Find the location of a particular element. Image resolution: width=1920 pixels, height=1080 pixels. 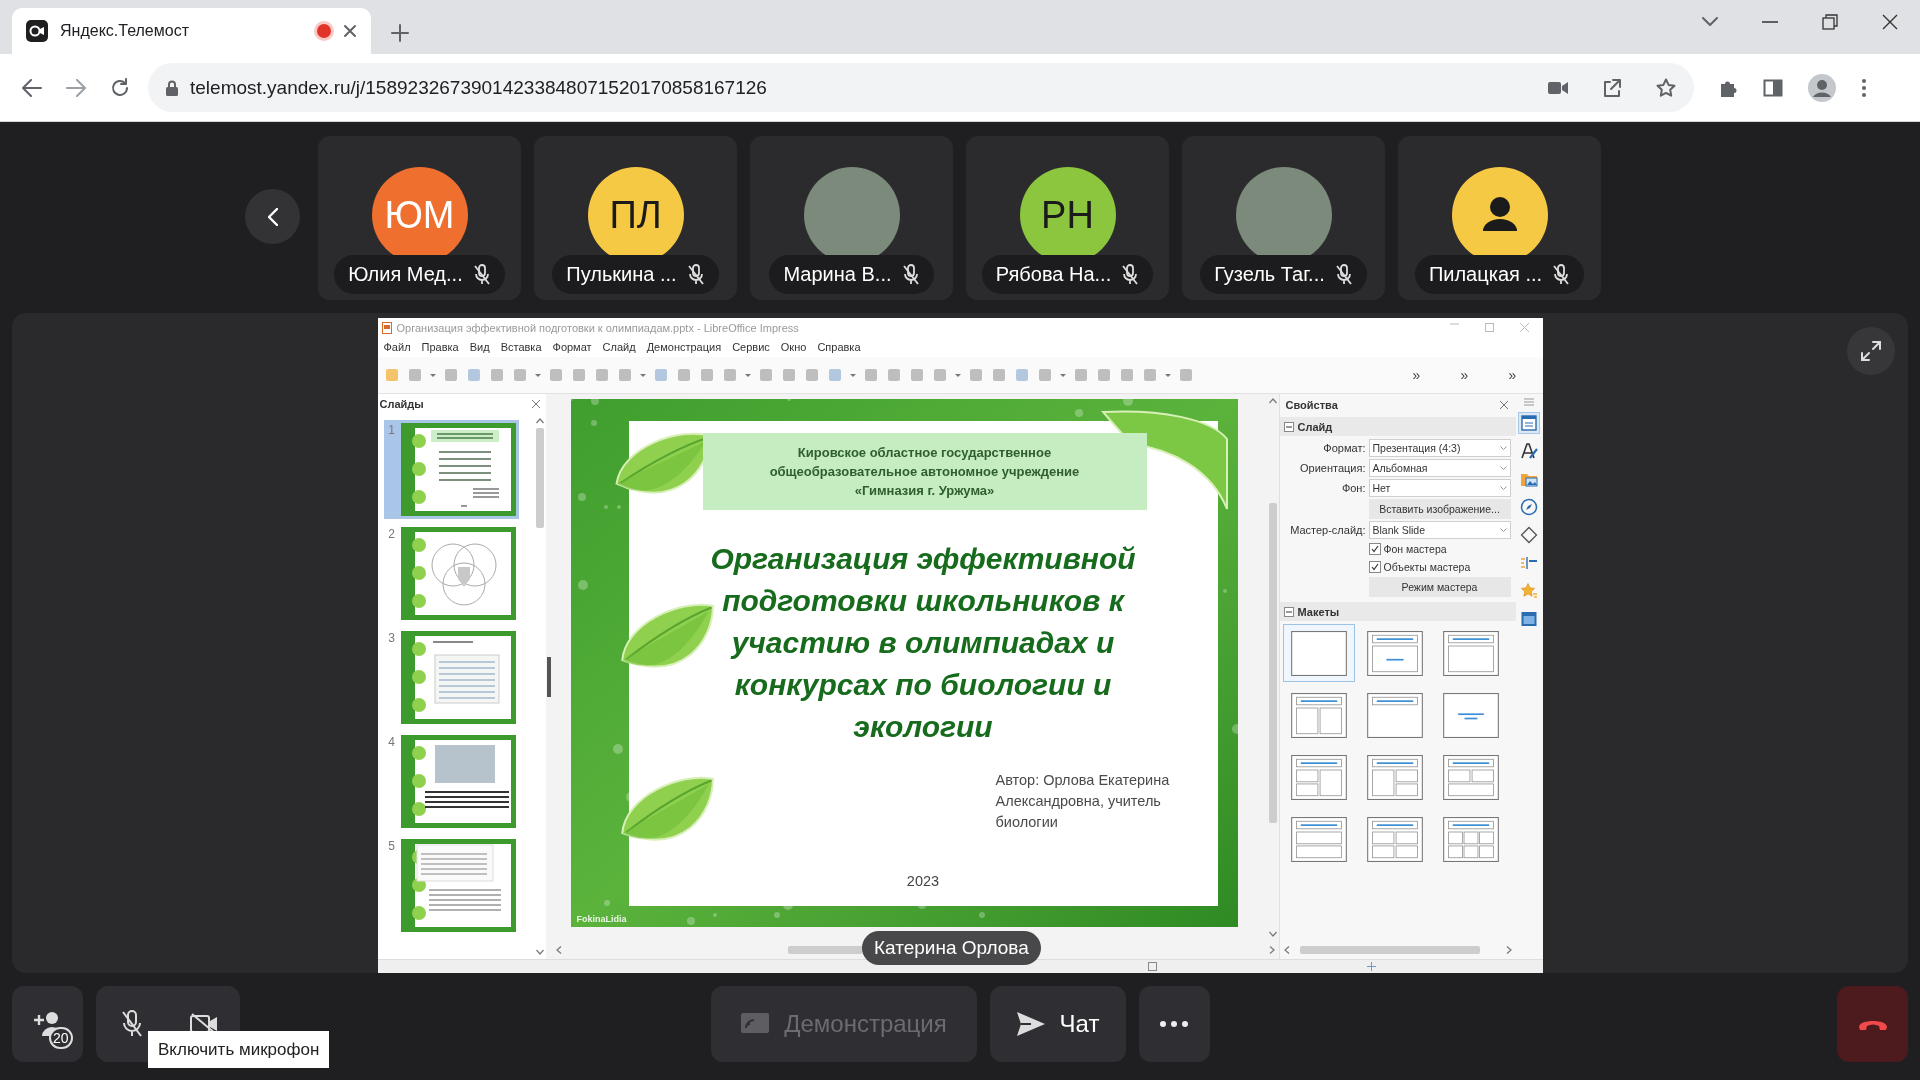

address-bar: telemost.yandex.ru/j/15892326739014233848071520170858167126 is located at coordinates (921, 87).